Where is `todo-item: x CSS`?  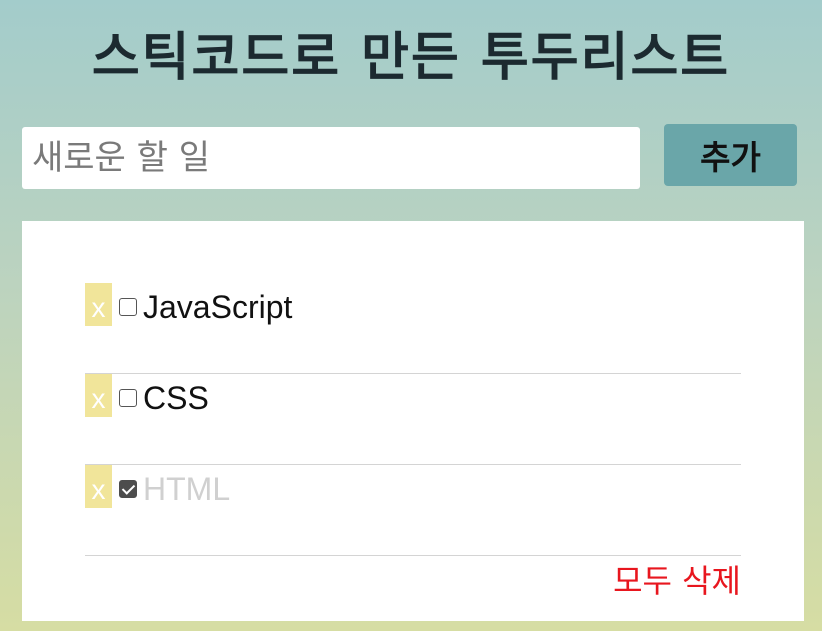
todo-item: x CSS is located at coordinates (413, 419).